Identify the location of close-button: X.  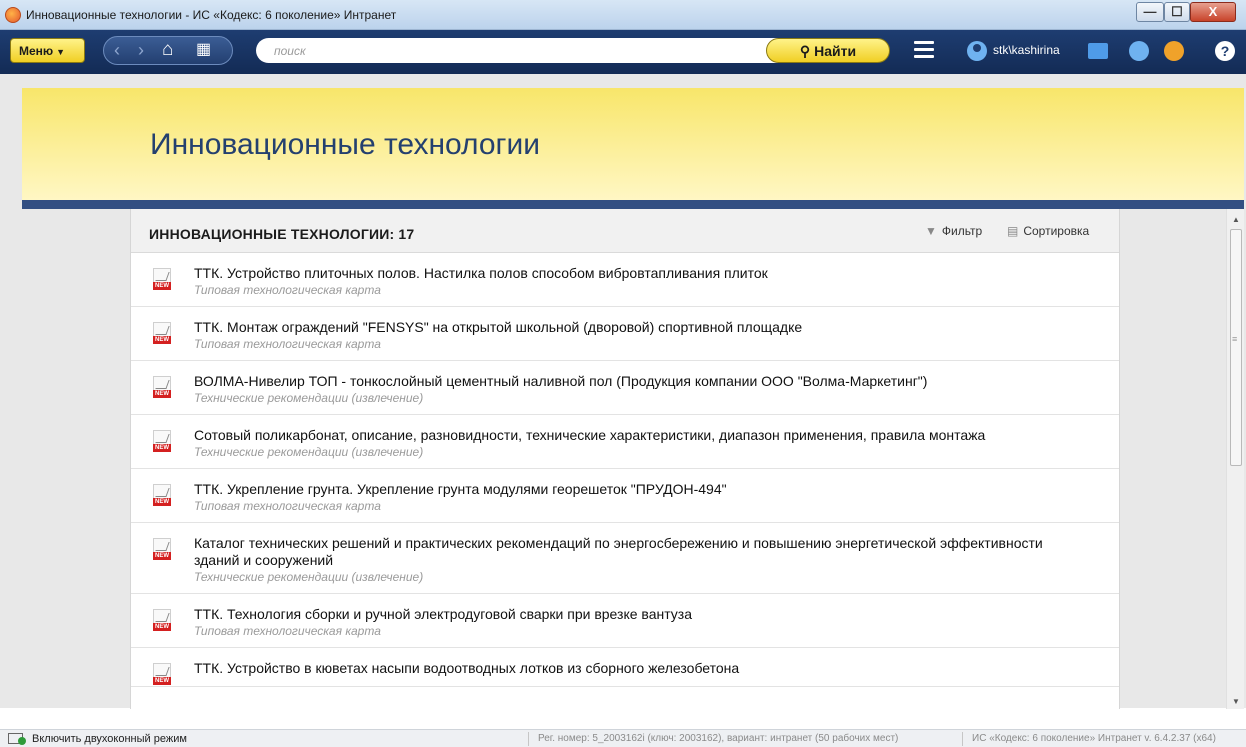
(1213, 12).